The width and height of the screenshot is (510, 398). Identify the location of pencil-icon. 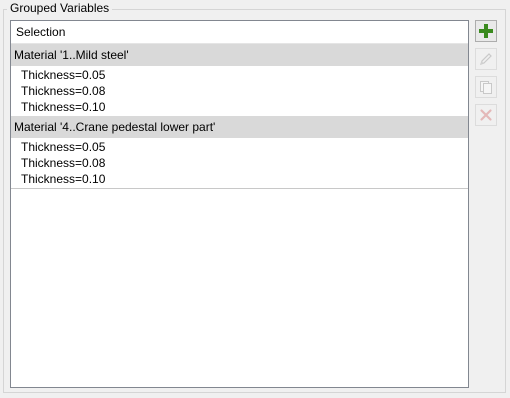
(486, 59).